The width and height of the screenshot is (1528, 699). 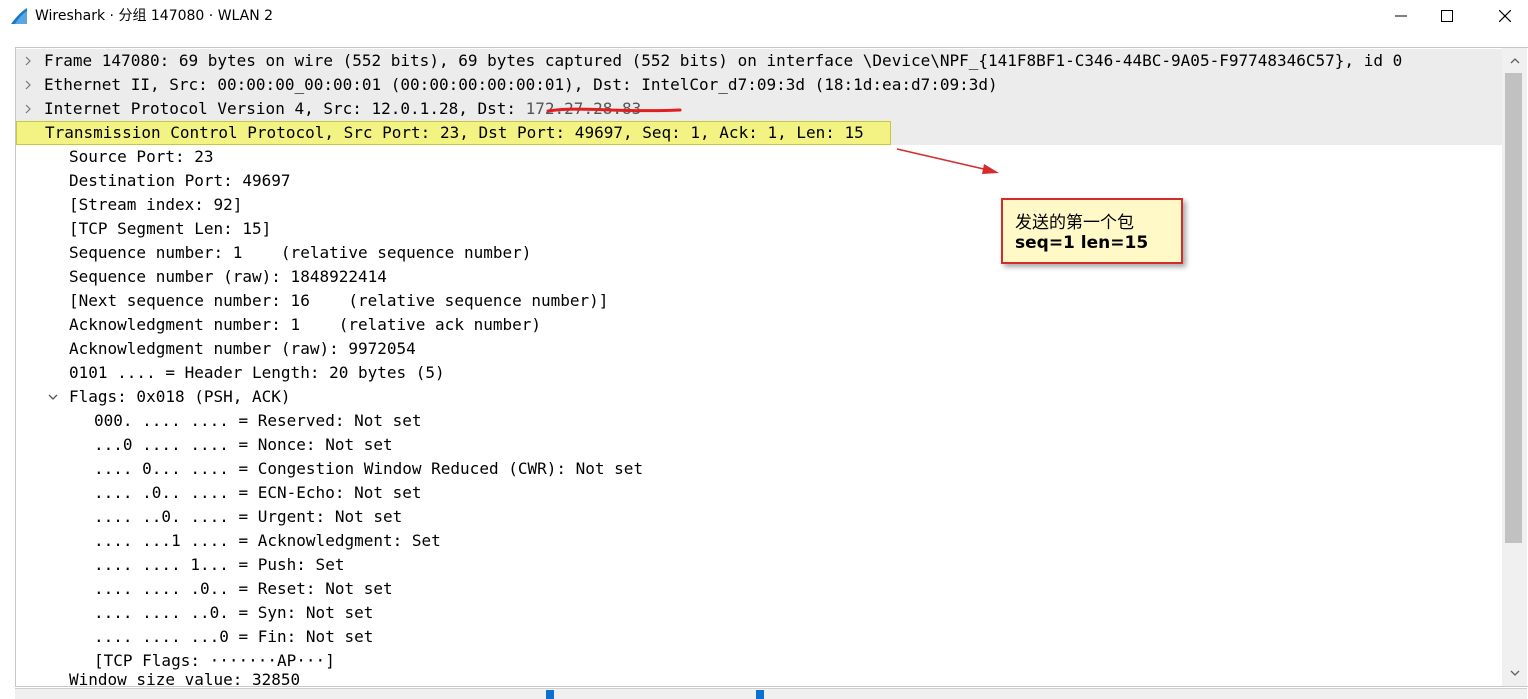 I want to click on maximize-button, so click(x=1447, y=16).